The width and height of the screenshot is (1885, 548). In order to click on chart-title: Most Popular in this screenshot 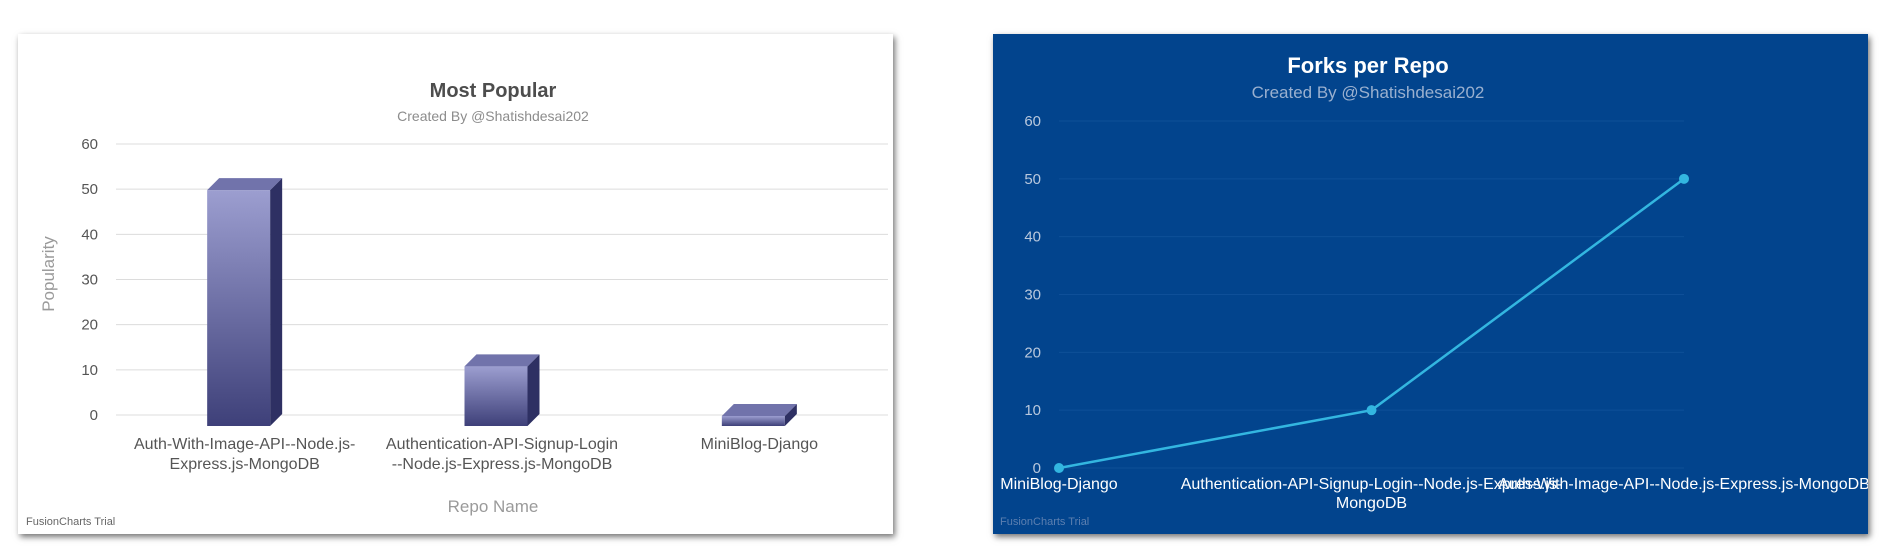, I will do `click(493, 91)`.